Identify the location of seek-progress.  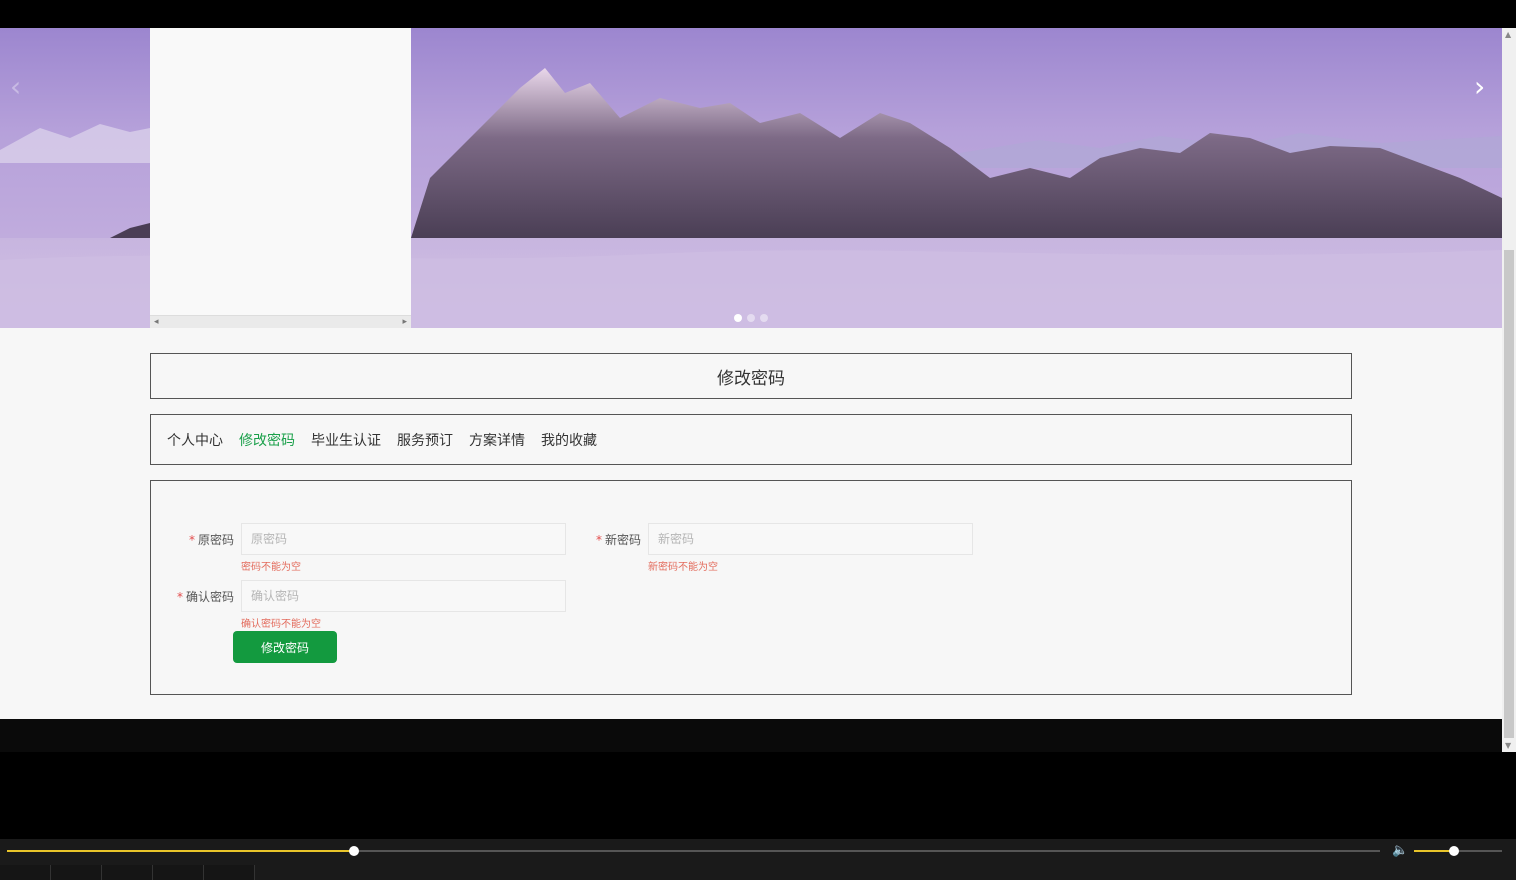
(181, 851).